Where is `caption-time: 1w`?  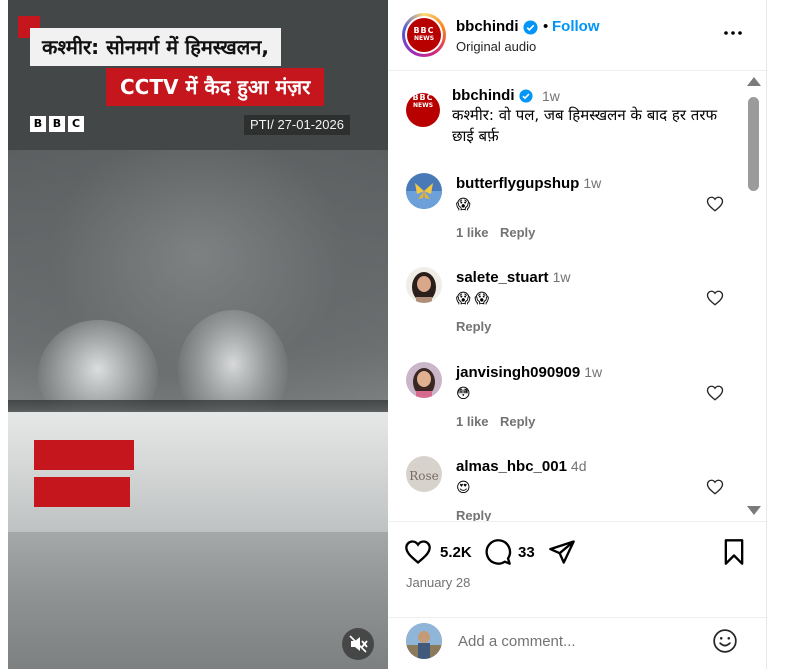
caption-time: 1w is located at coordinates (551, 96).